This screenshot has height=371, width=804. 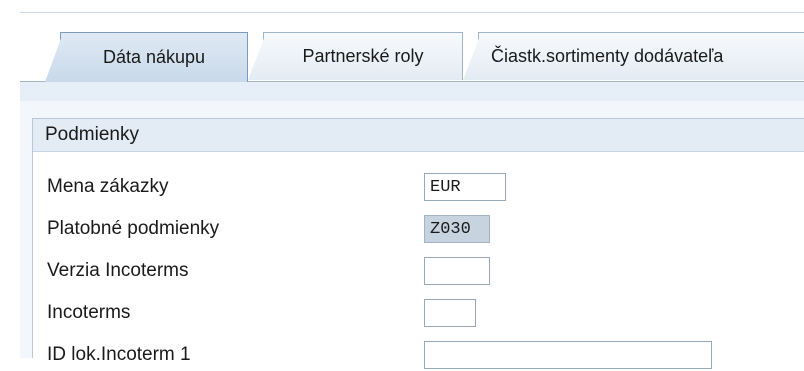 I want to click on tab-body-band, so click(x=412, y=91).